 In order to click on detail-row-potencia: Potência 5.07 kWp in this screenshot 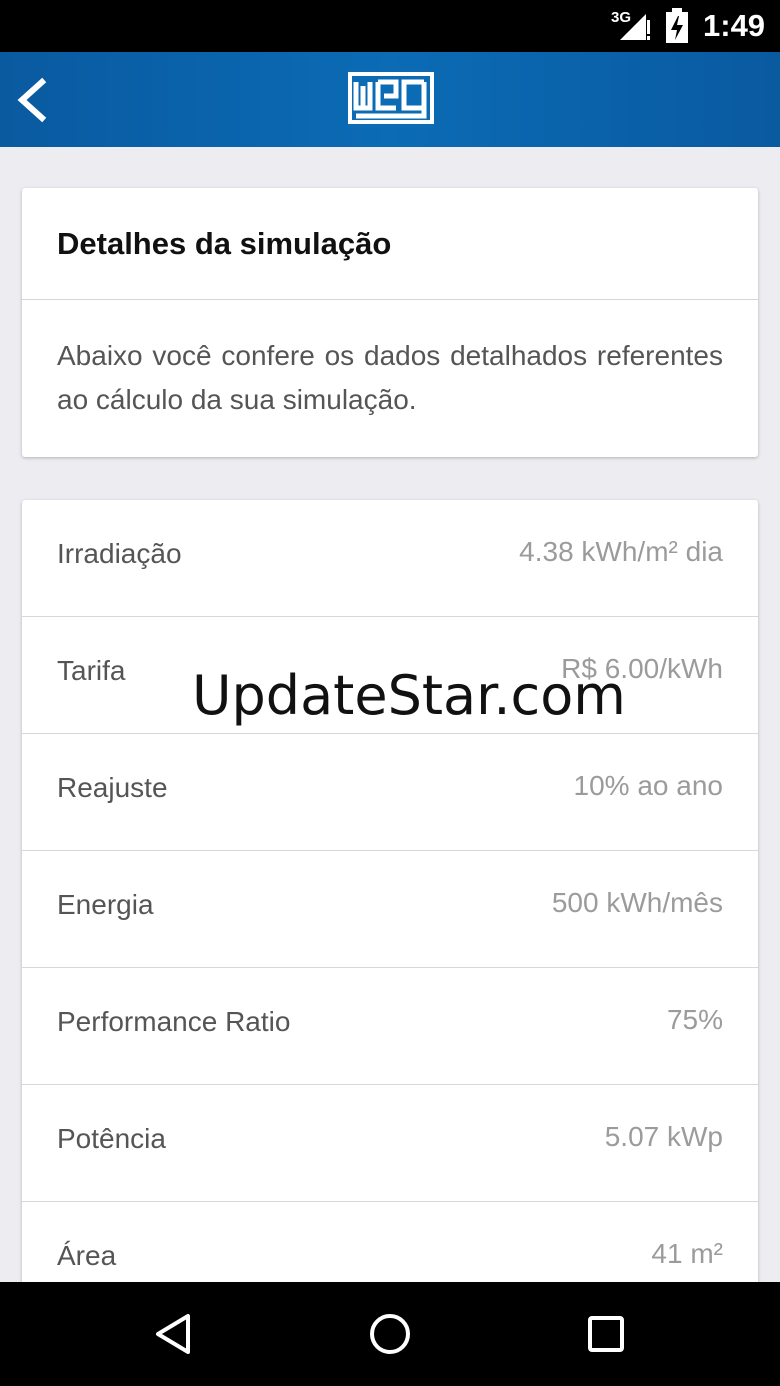, I will do `click(390, 1143)`.